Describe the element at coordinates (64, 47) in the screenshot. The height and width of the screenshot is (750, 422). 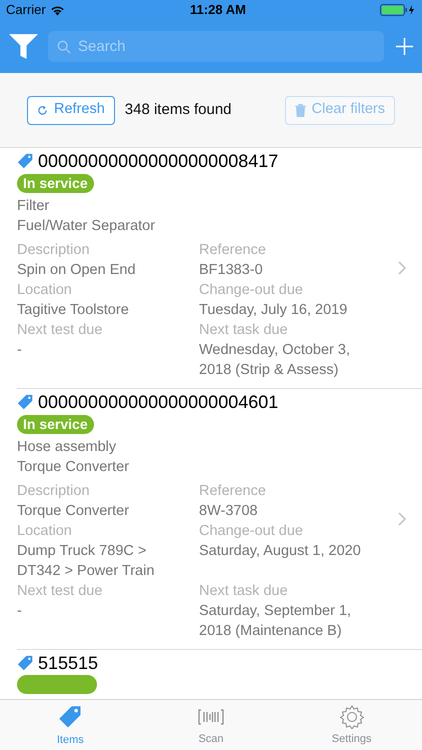
I see `search-icon` at that location.